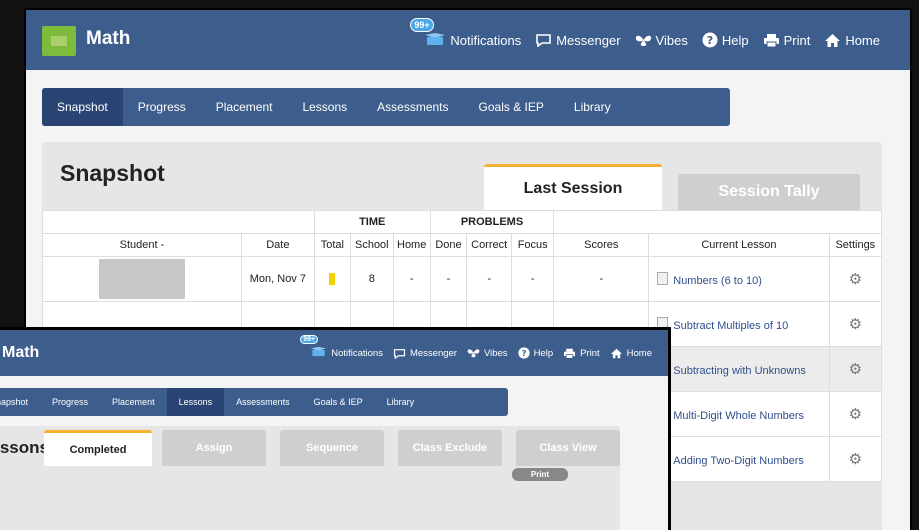  I want to click on col-settings-header: Settings, so click(855, 245).